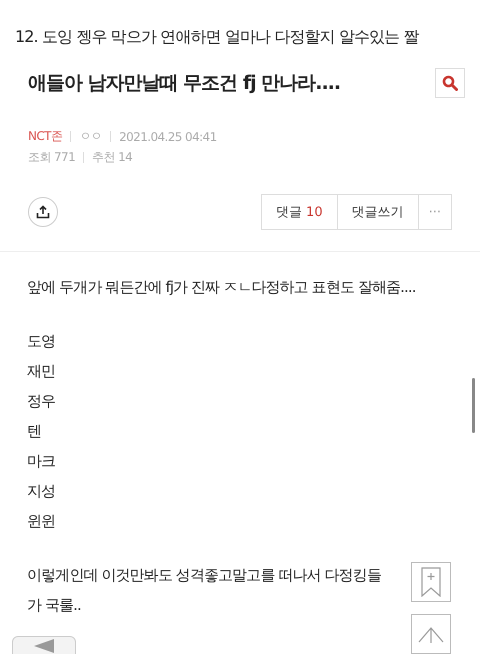 The image size is (480, 654). I want to click on like-count: 추천 14, so click(112, 157).